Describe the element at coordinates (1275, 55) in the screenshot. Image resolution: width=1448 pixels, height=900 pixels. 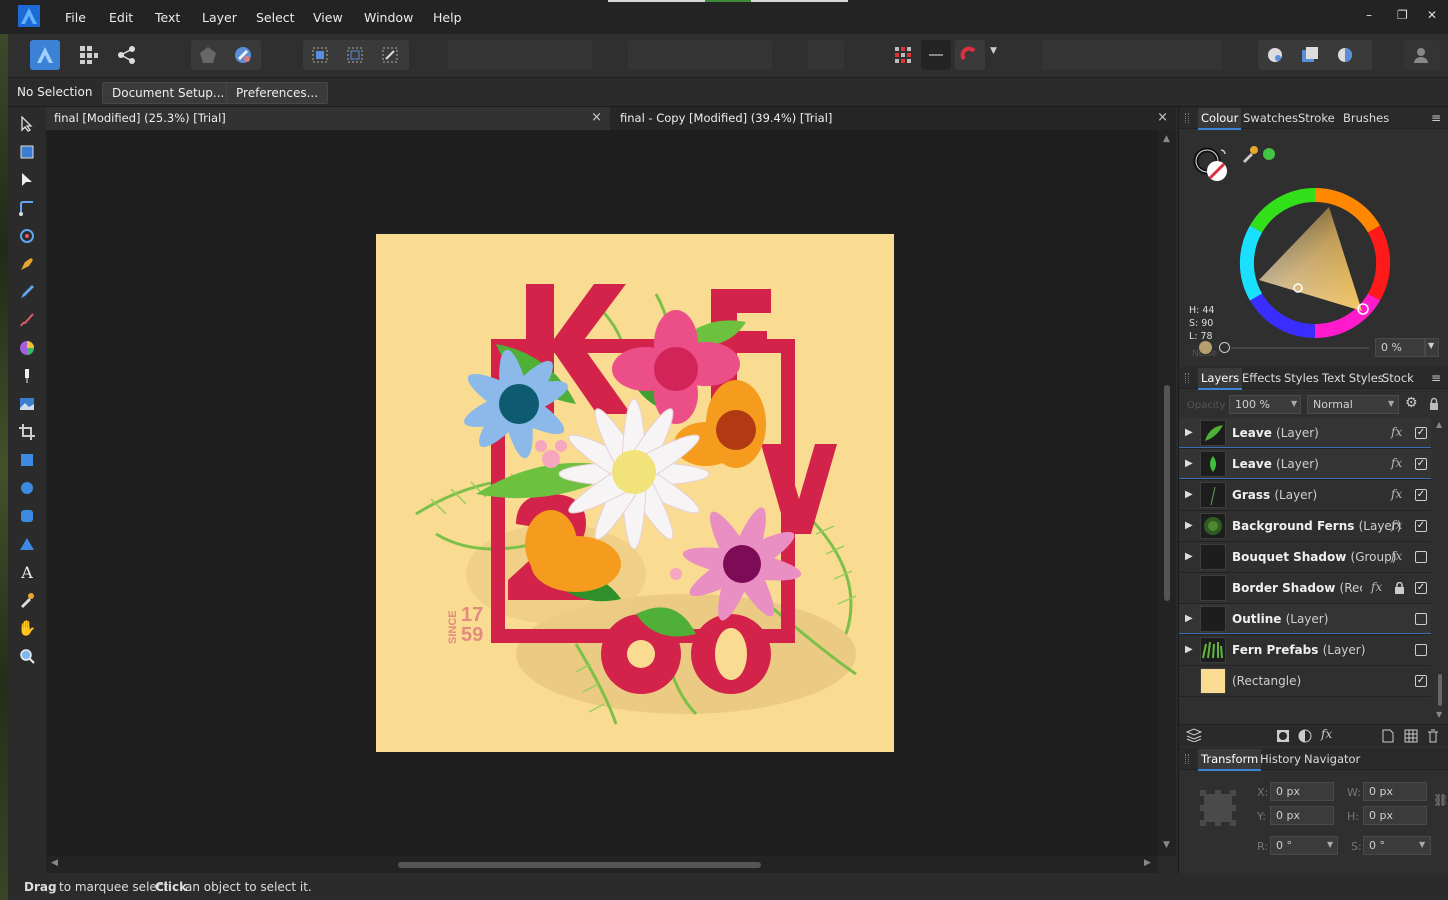
I see `insert-inside-icon` at that location.